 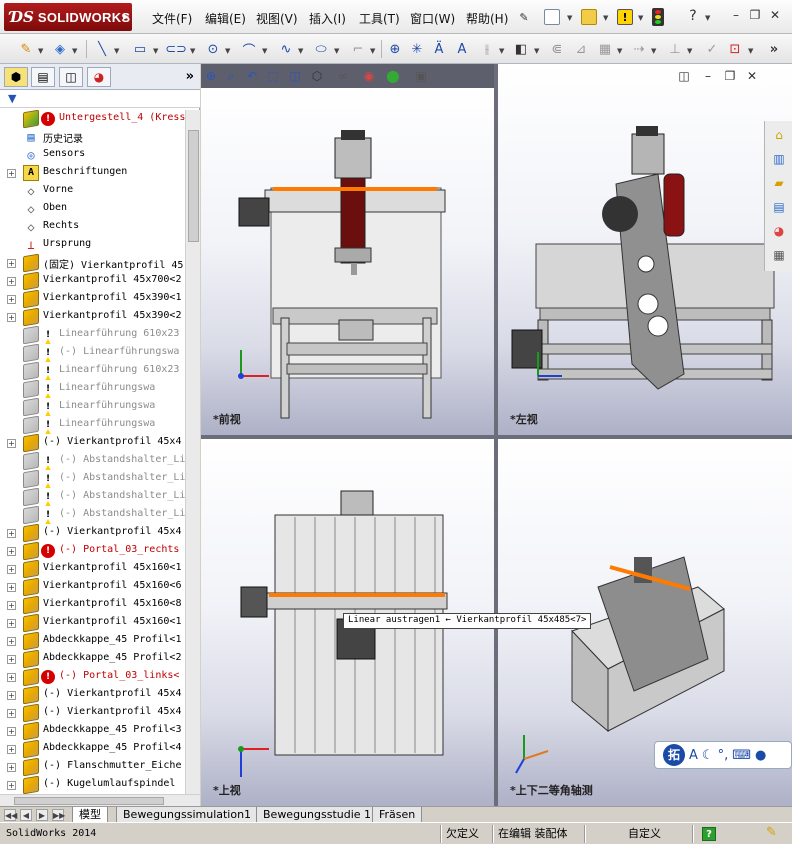 I want to click on display-manager-tab: ◕, so click(x=99, y=77).